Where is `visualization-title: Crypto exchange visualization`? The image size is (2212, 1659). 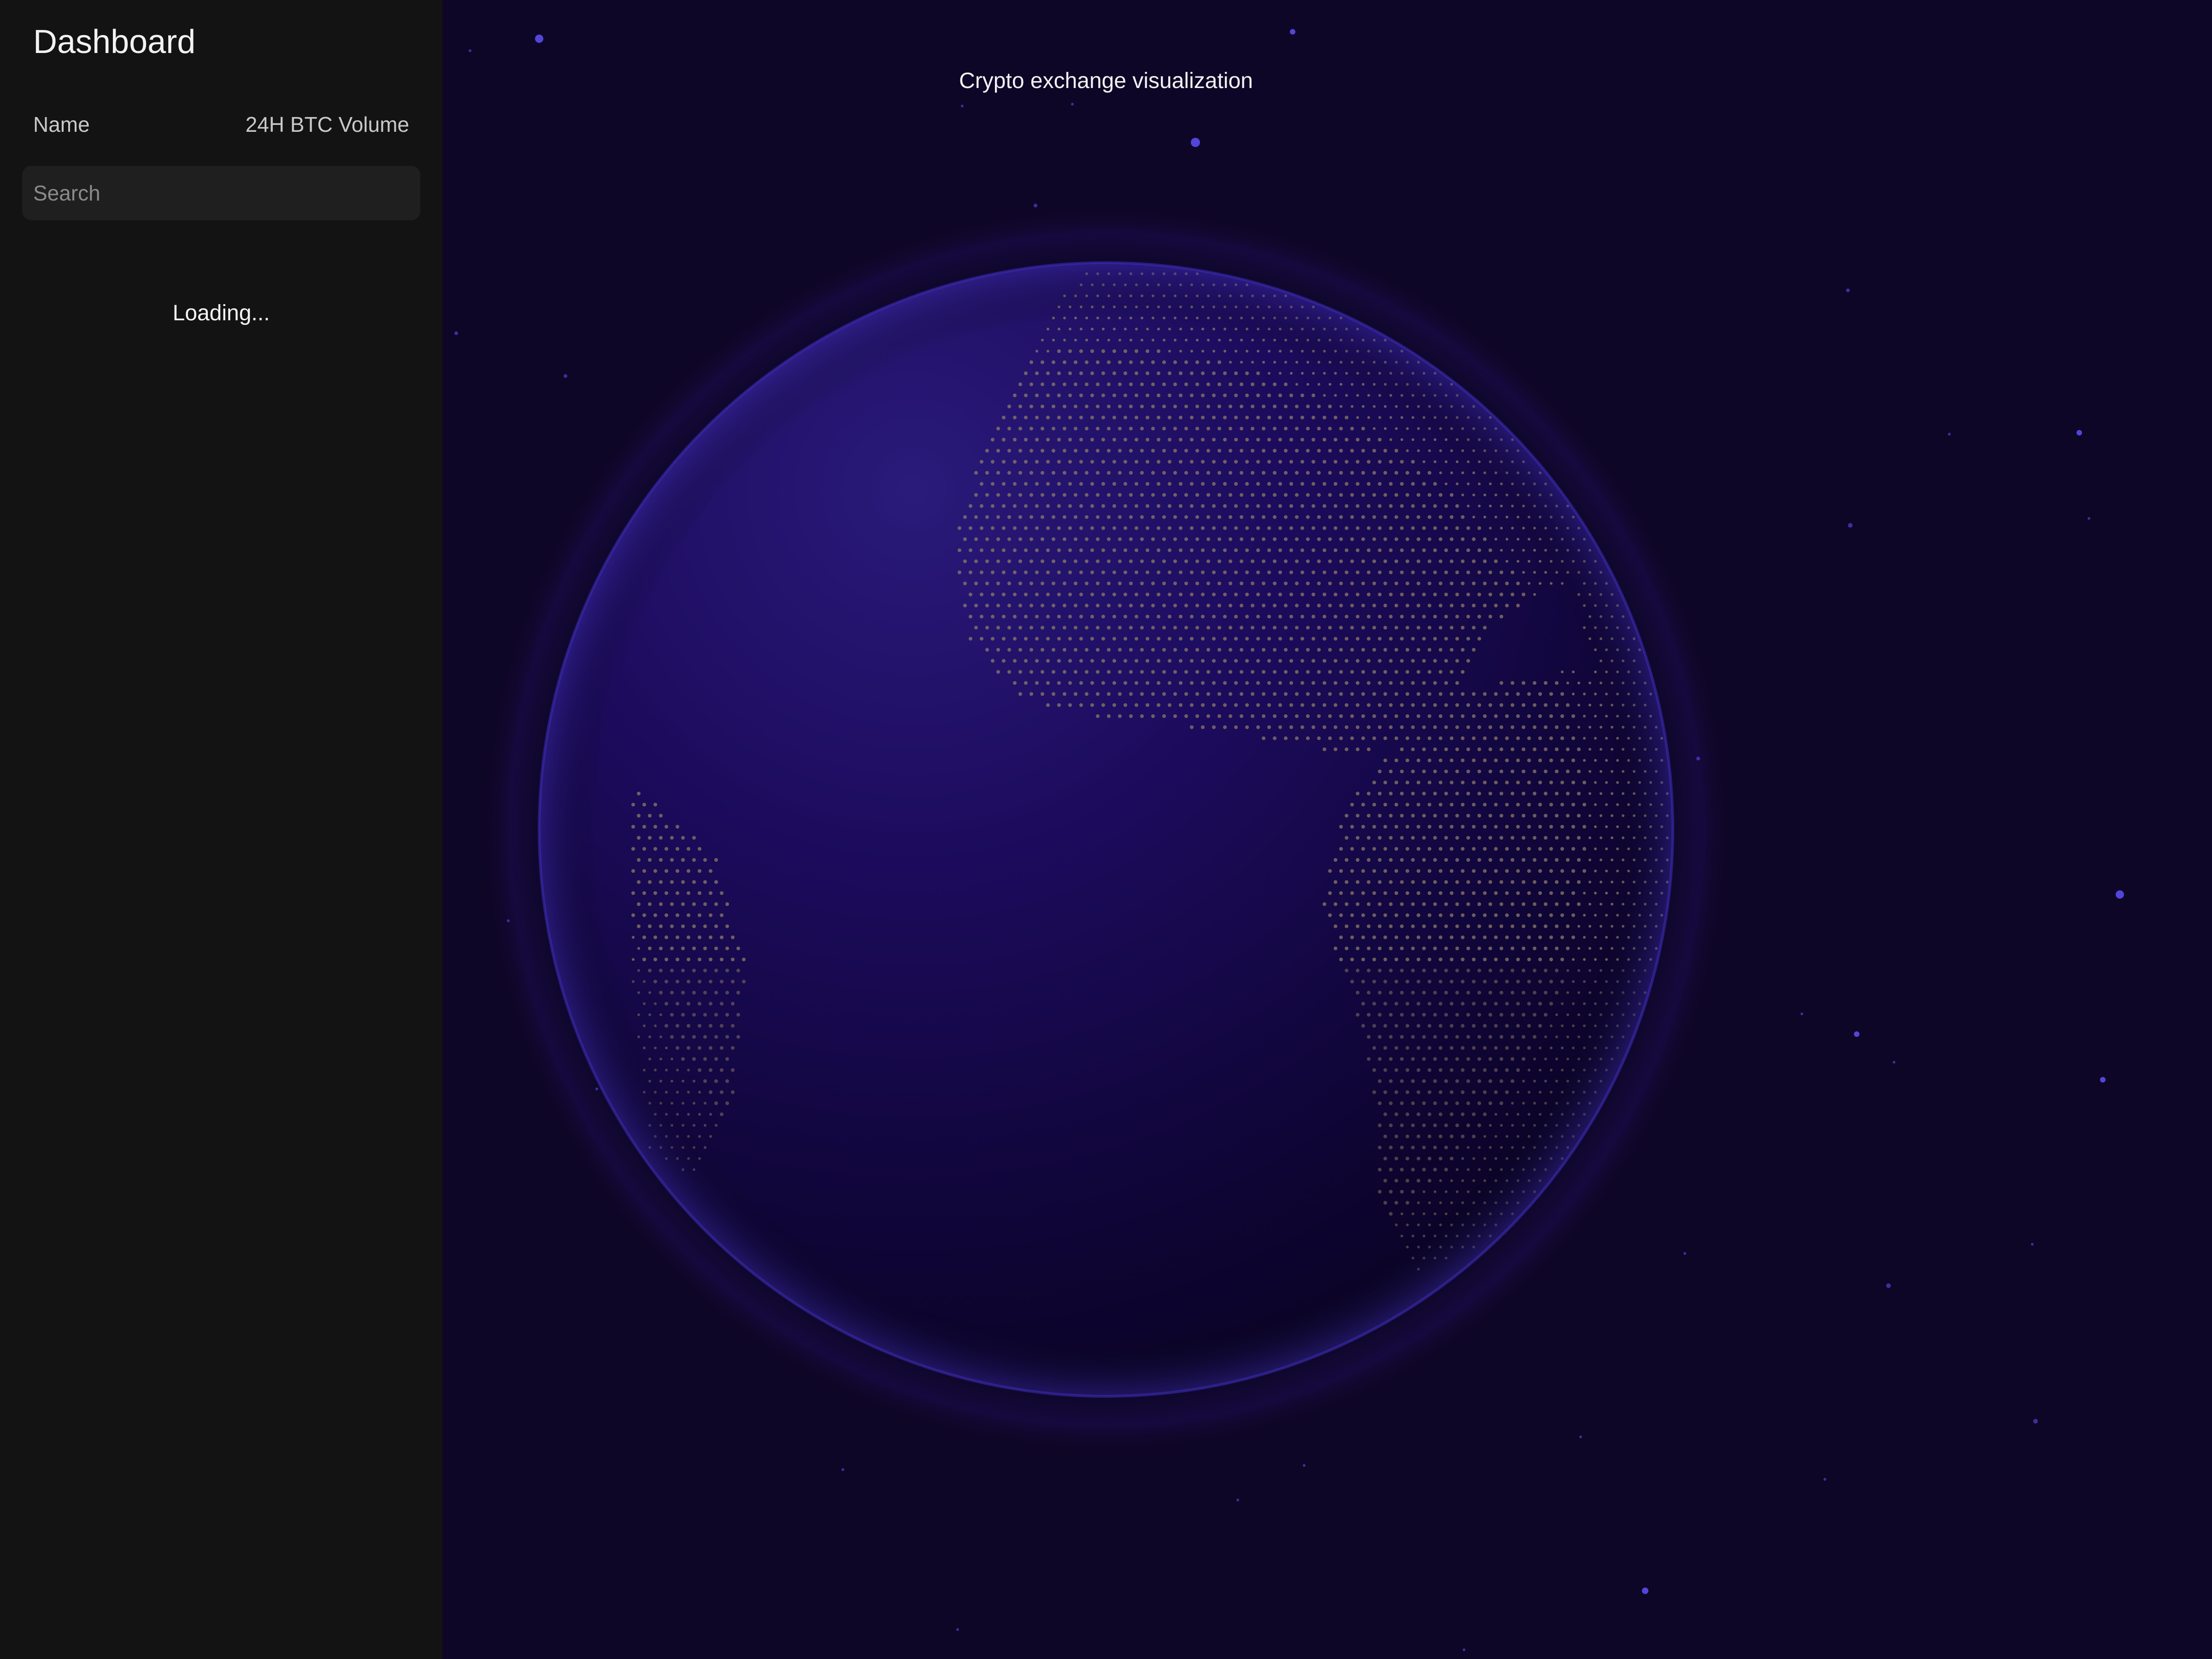 visualization-title: Crypto exchange visualization is located at coordinates (1106, 81).